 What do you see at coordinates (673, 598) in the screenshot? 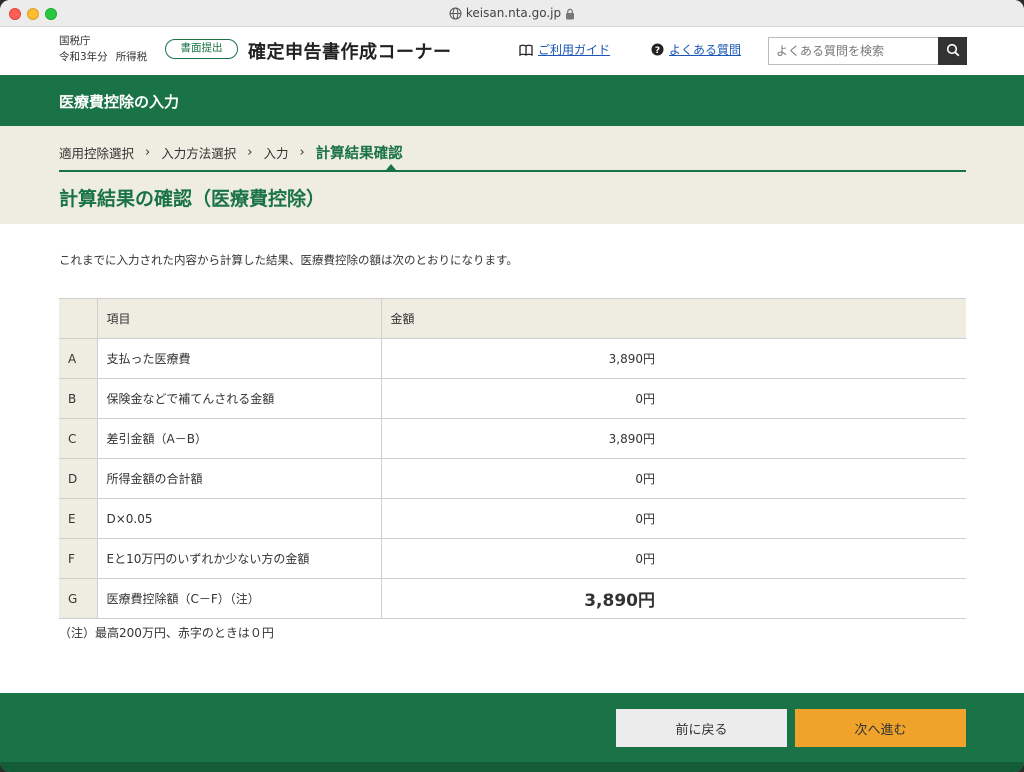
I see `deduction-total-amount: 3,890円` at bounding box center [673, 598].